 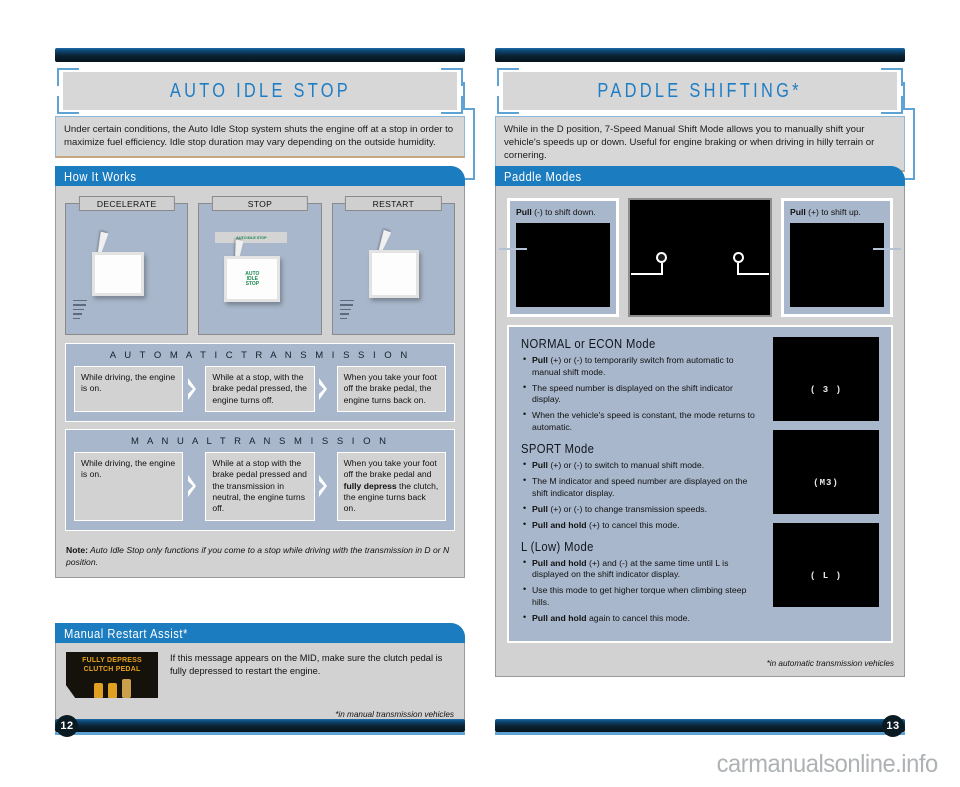 I want to click on shift-indicator-value: (M3), so click(x=826, y=483).